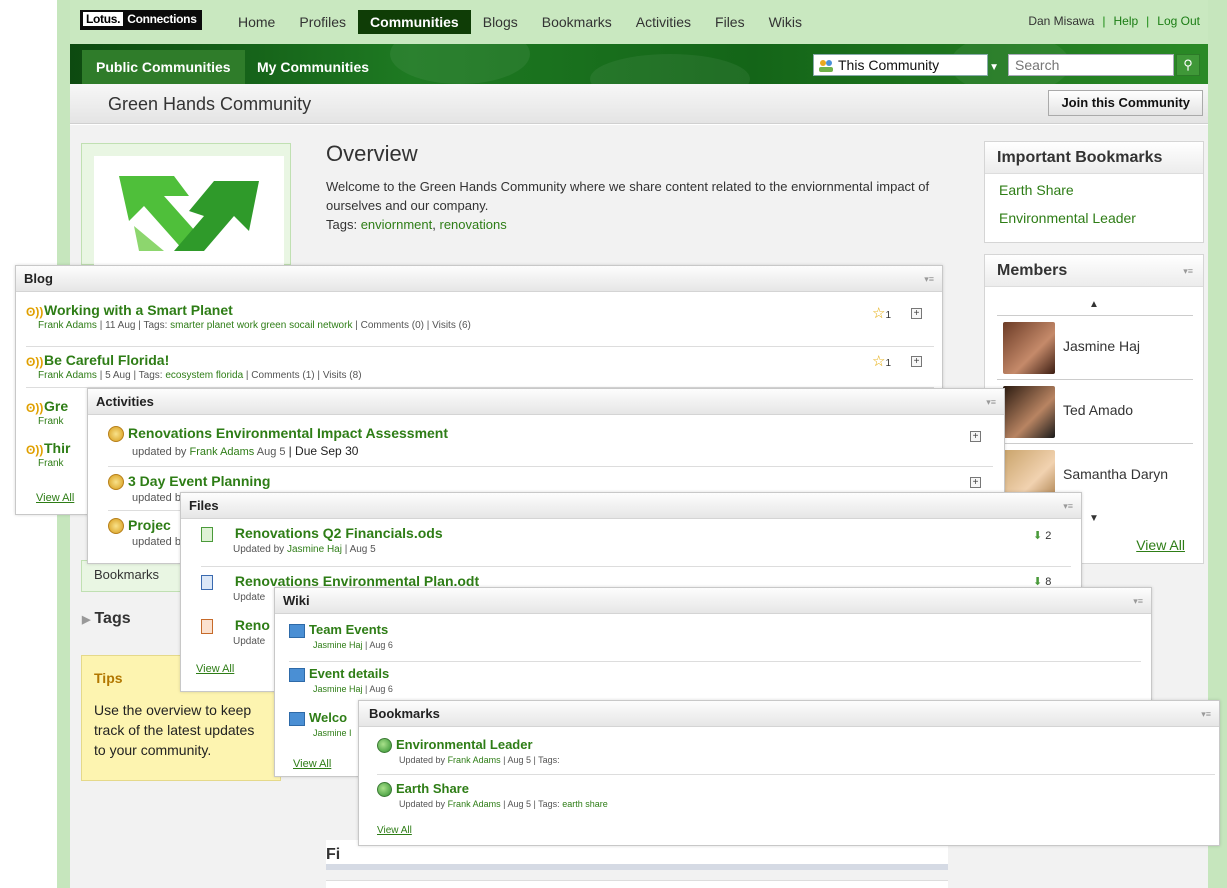 This screenshot has height=888, width=1227. What do you see at coordinates (663, 22) in the screenshot?
I see `nav-activities: Activities` at bounding box center [663, 22].